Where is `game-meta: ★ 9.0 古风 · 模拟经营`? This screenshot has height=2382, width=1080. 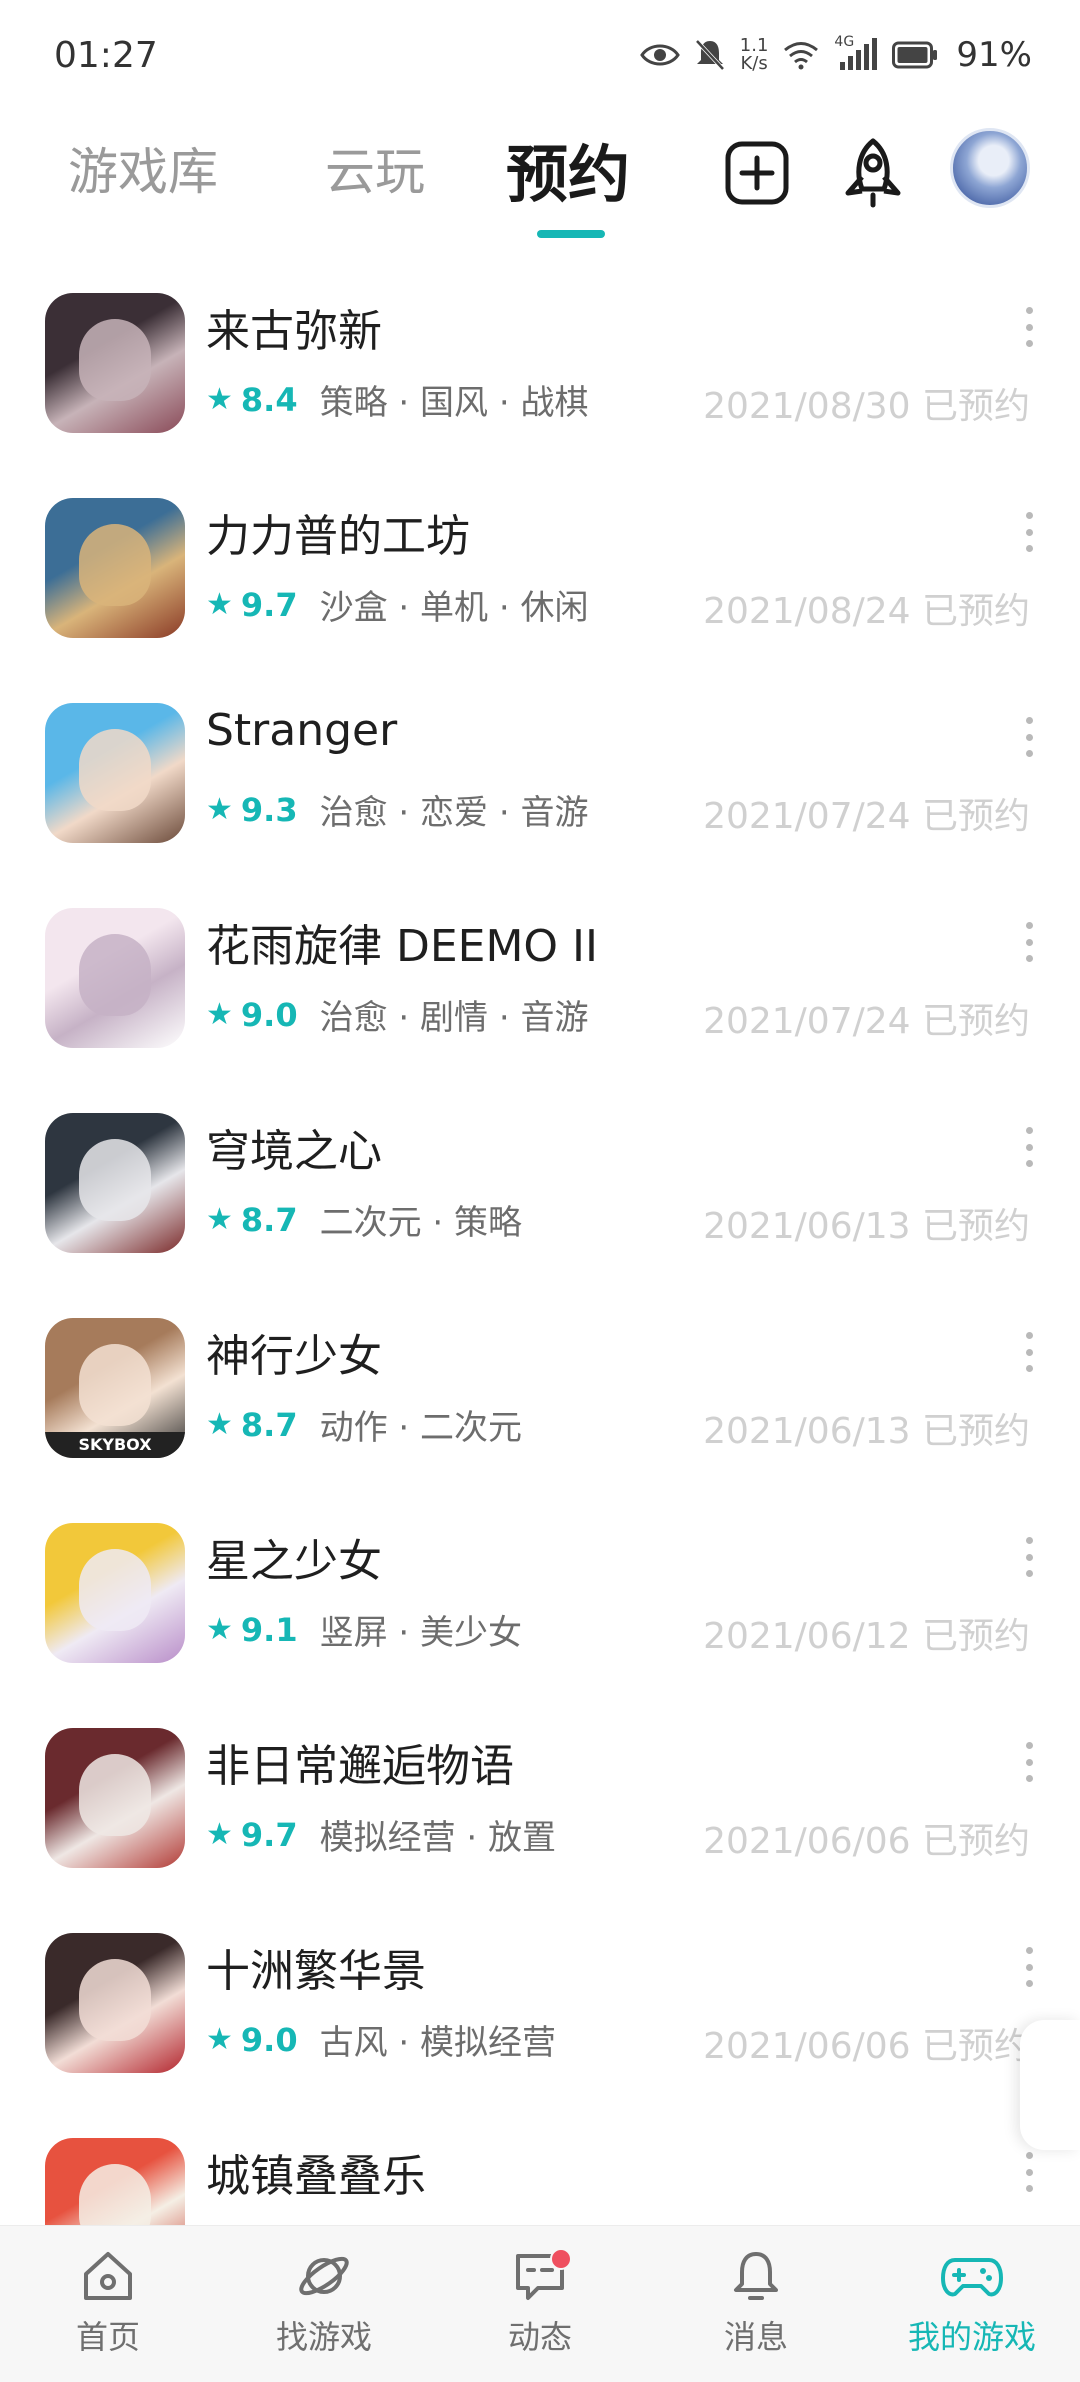 game-meta: ★ 9.0 古风 · 模拟经营 is located at coordinates (381, 2039).